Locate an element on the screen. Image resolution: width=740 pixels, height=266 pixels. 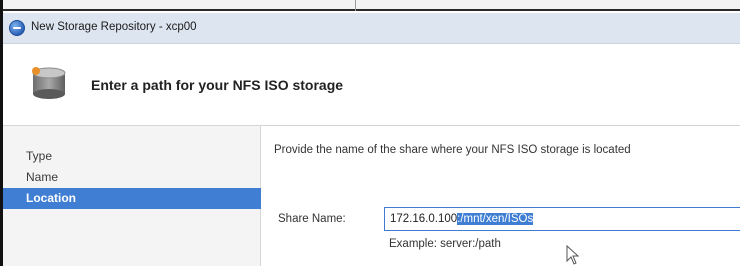
share-name-selected-text: :/mnt/xen/ISOs is located at coordinates (495, 219).